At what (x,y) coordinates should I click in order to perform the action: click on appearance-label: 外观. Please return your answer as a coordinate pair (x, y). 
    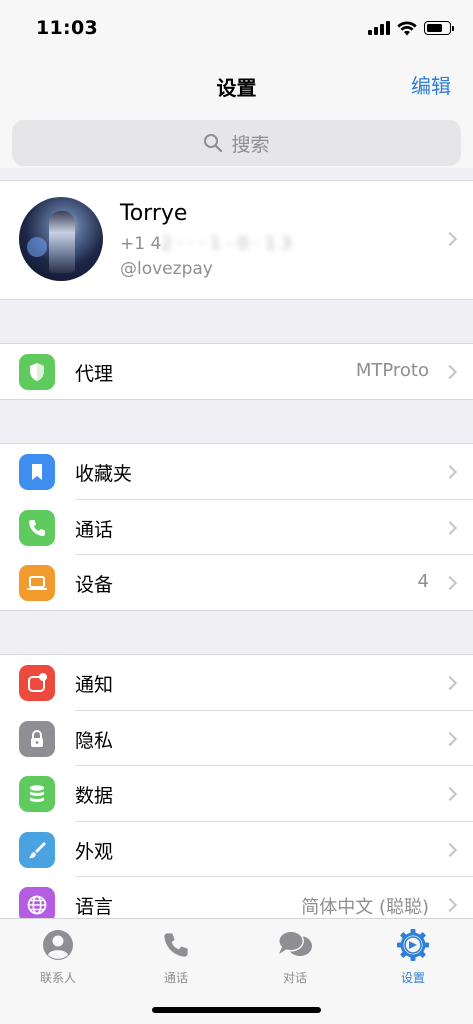
    Looking at the image, I should click on (94, 851).